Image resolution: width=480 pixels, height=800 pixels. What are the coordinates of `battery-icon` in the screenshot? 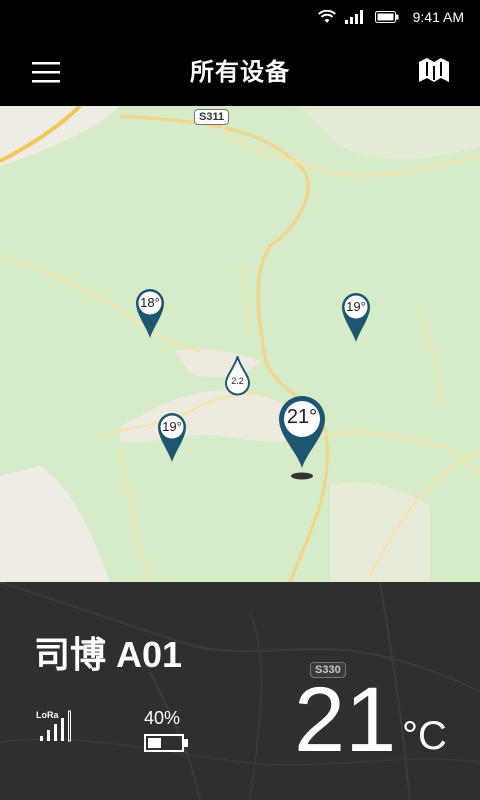 It's located at (166, 743).